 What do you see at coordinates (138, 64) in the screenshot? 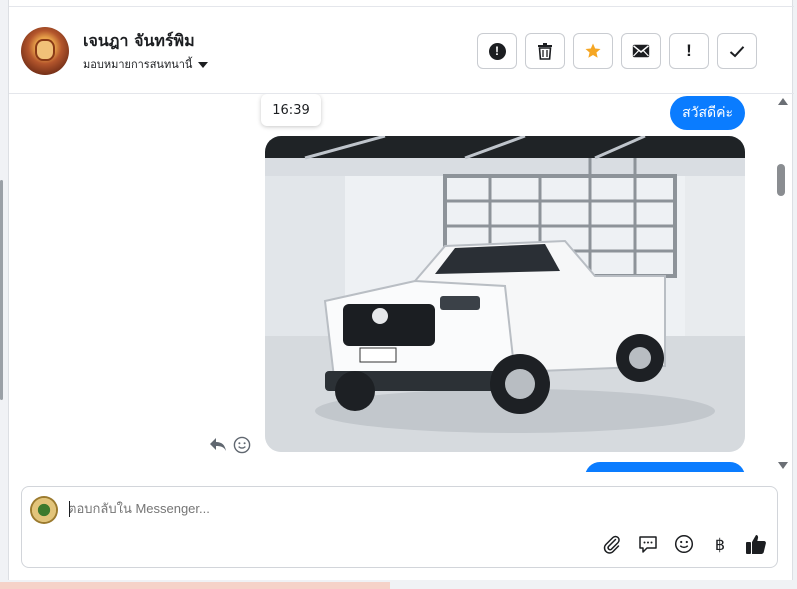
I see `assign-label: มอบหมายการสนทนานี้` at bounding box center [138, 64].